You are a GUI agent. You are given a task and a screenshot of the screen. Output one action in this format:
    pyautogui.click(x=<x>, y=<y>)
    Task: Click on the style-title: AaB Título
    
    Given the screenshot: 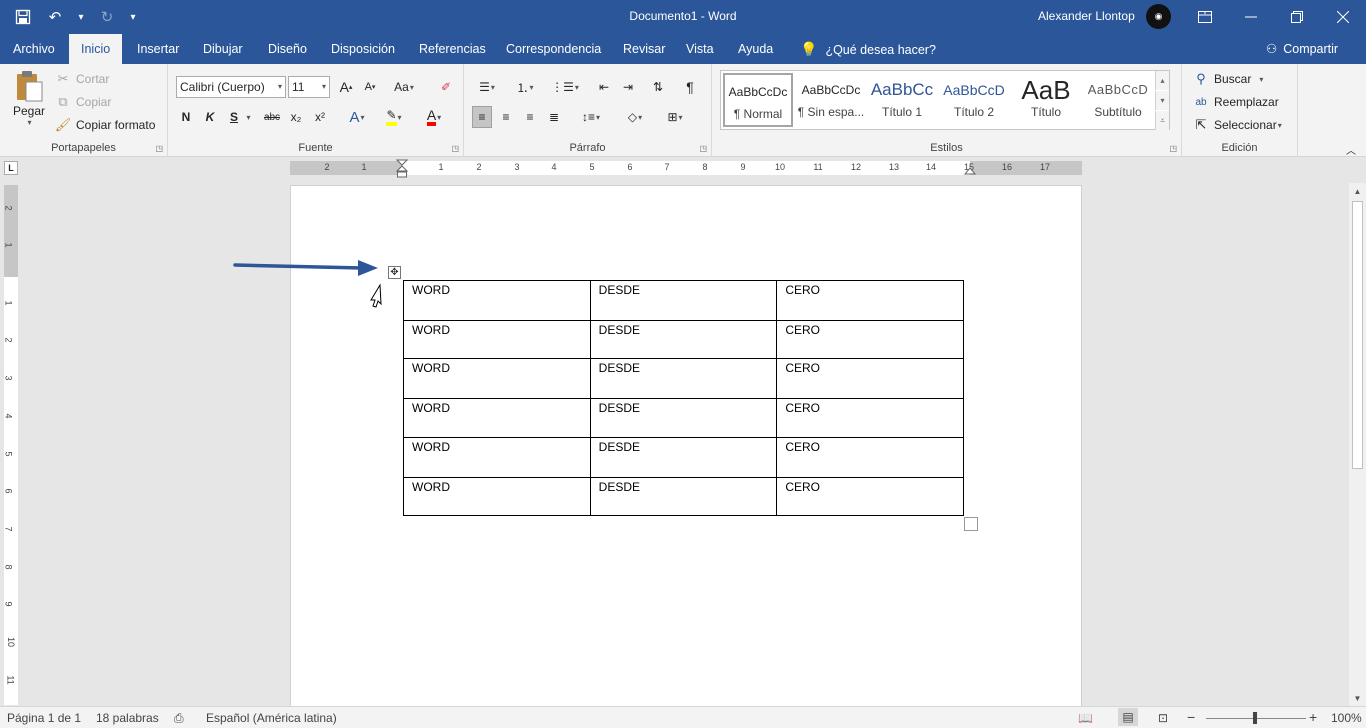 What is the action you would take?
    pyautogui.click(x=1046, y=100)
    